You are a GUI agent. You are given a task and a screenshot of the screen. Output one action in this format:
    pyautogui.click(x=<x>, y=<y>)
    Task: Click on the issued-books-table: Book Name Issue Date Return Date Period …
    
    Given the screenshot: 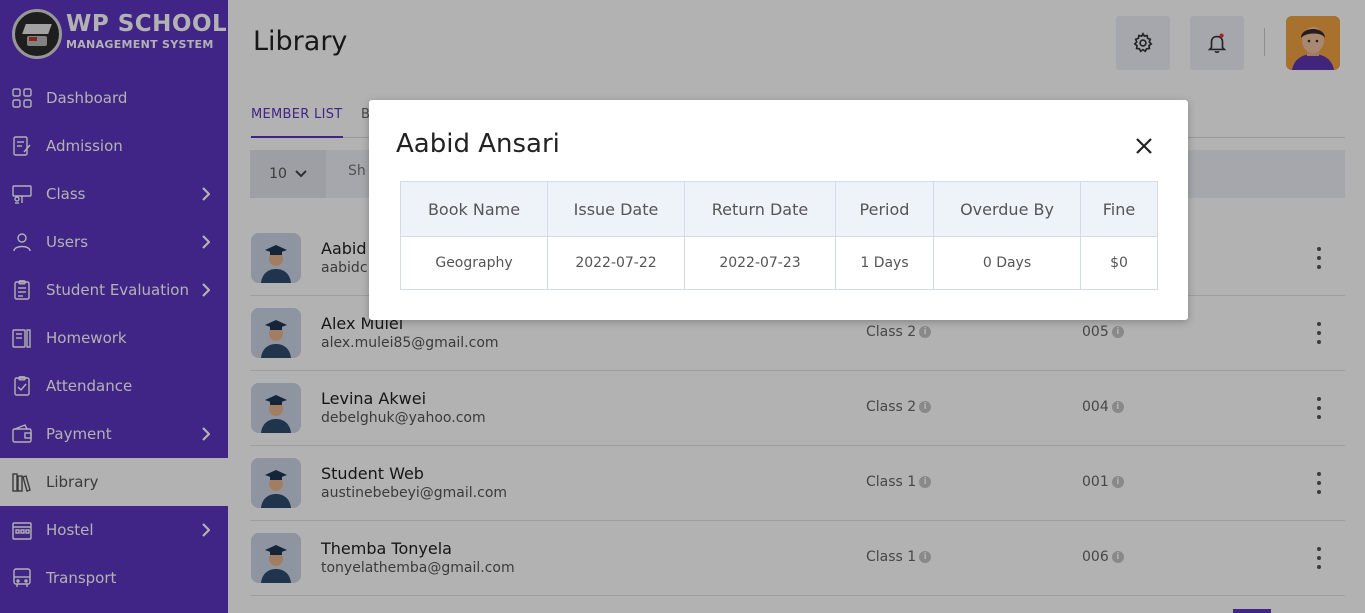 What is the action you would take?
    pyautogui.click(x=779, y=235)
    